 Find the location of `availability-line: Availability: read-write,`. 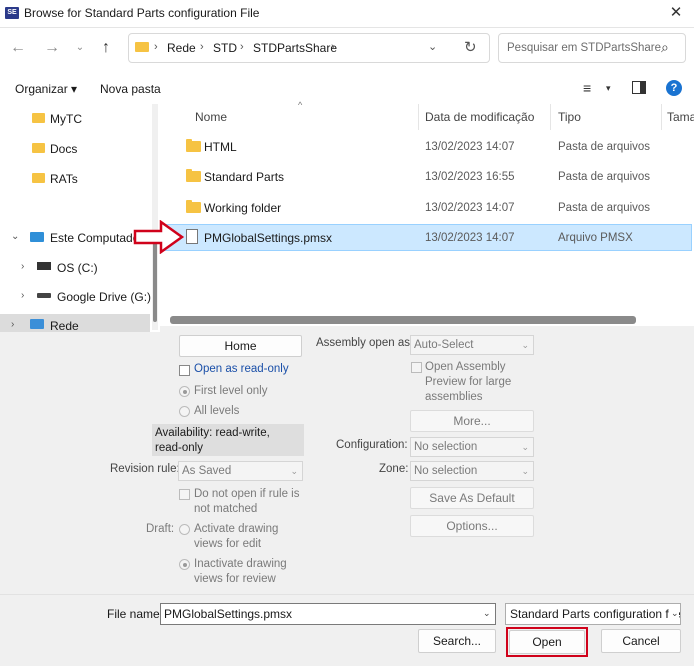

availability-line: Availability: read-write, is located at coordinates (212, 433).